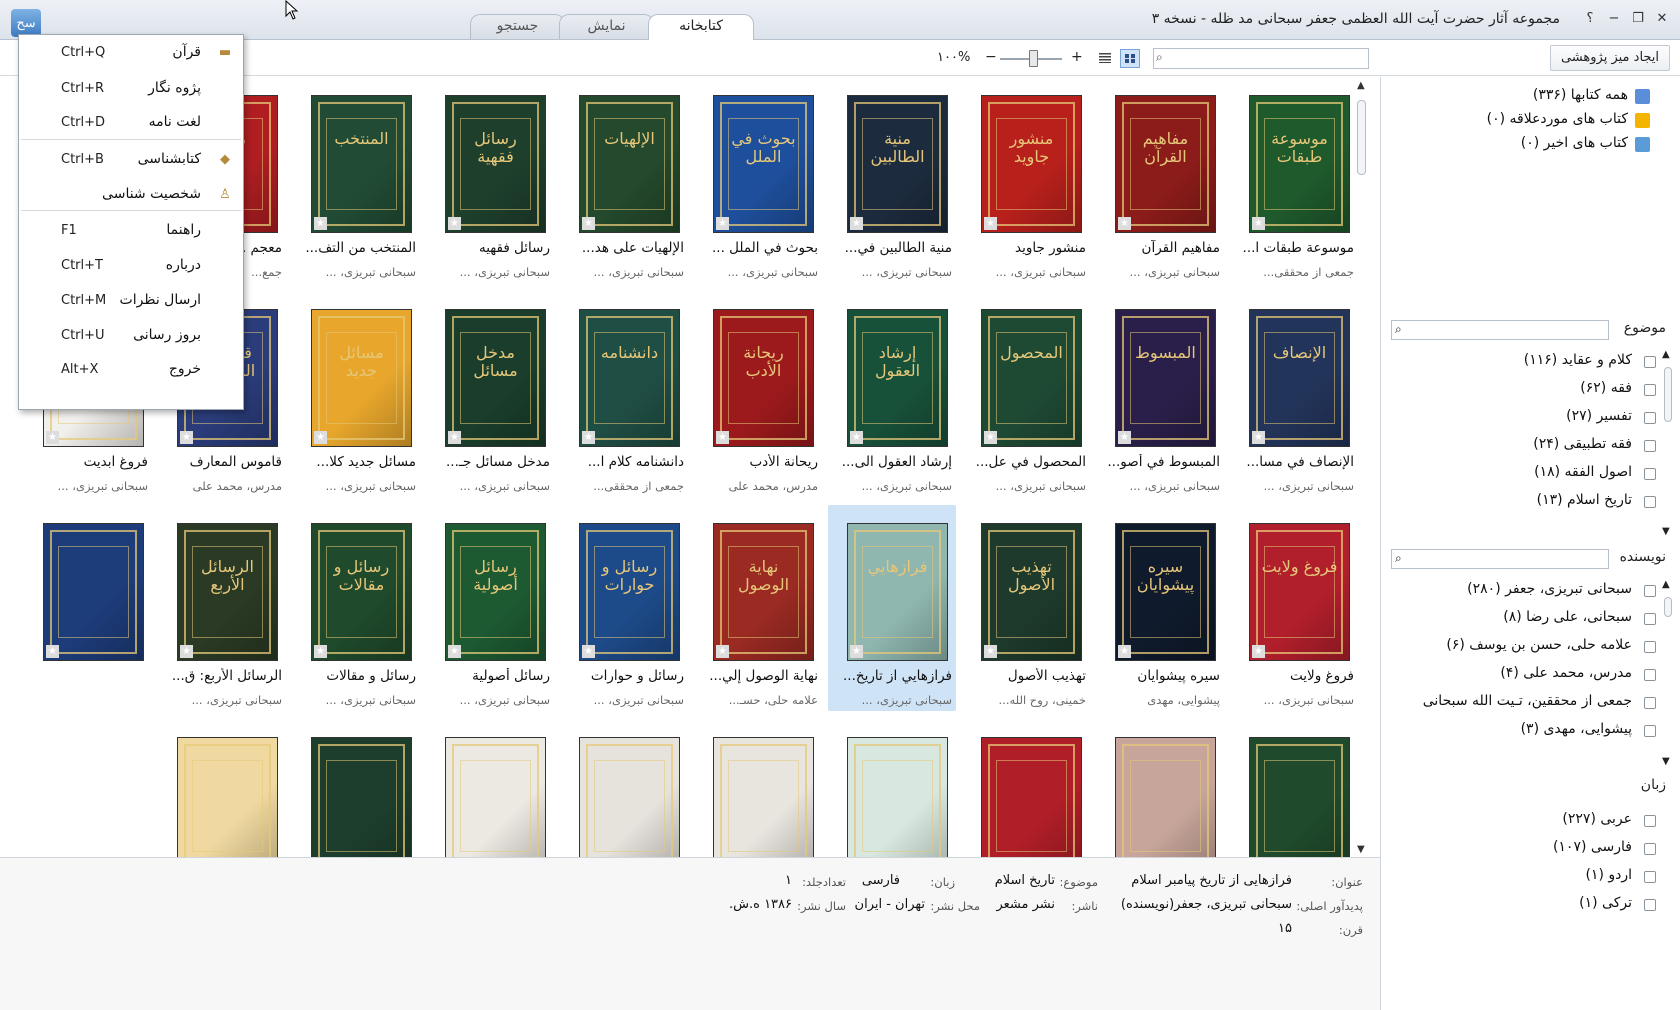 The width and height of the screenshot is (1680, 1010). What do you see at coordinates (701, 27) in the screenshot?
I see `tab-library: کتابخانه` at bounding box center [701, 27].